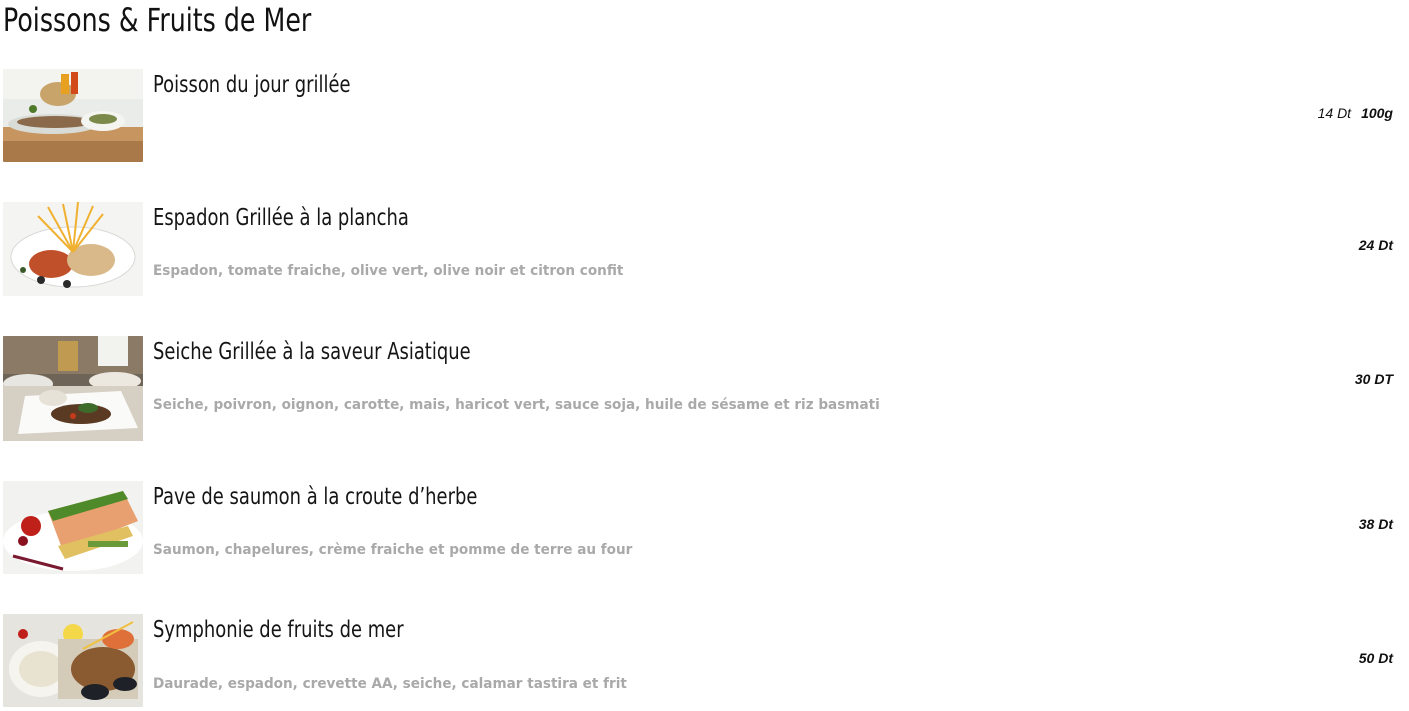 The height and width of the screenshot is (711, 1409). What do you see at coordinates (73, 115) in the screenshot?
I see `grilled-fish-photo` at bounding box center [73, 115].